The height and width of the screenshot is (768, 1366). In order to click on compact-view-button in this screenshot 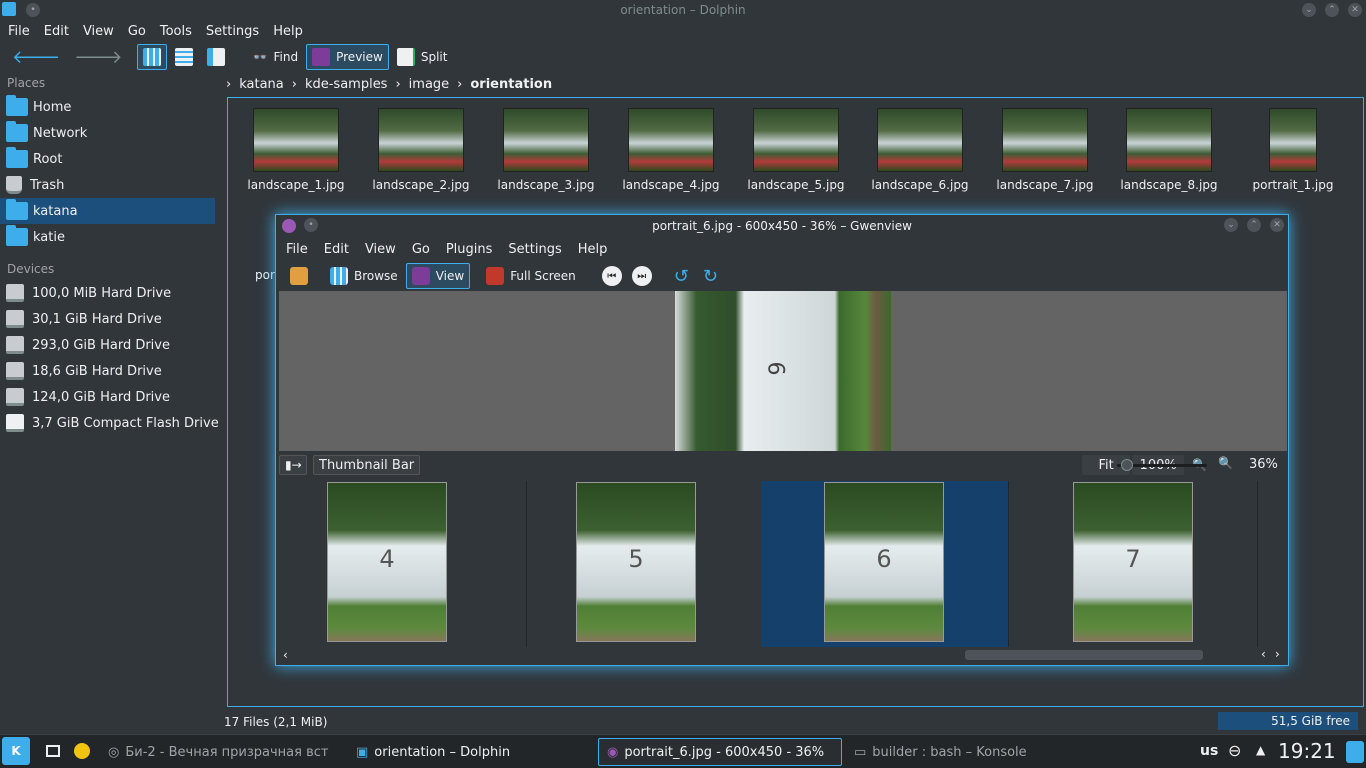, I will do `click(184, 57)`.